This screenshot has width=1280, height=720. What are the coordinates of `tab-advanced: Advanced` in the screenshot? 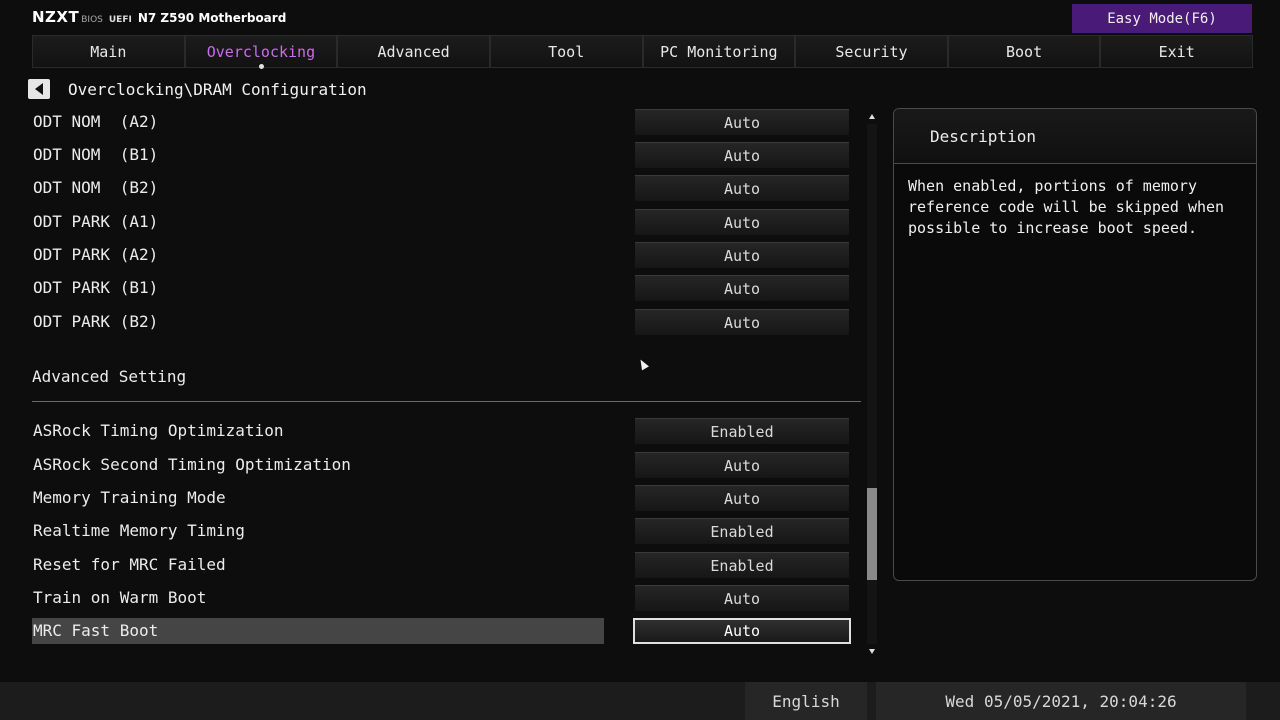 It's located at (413, 51).